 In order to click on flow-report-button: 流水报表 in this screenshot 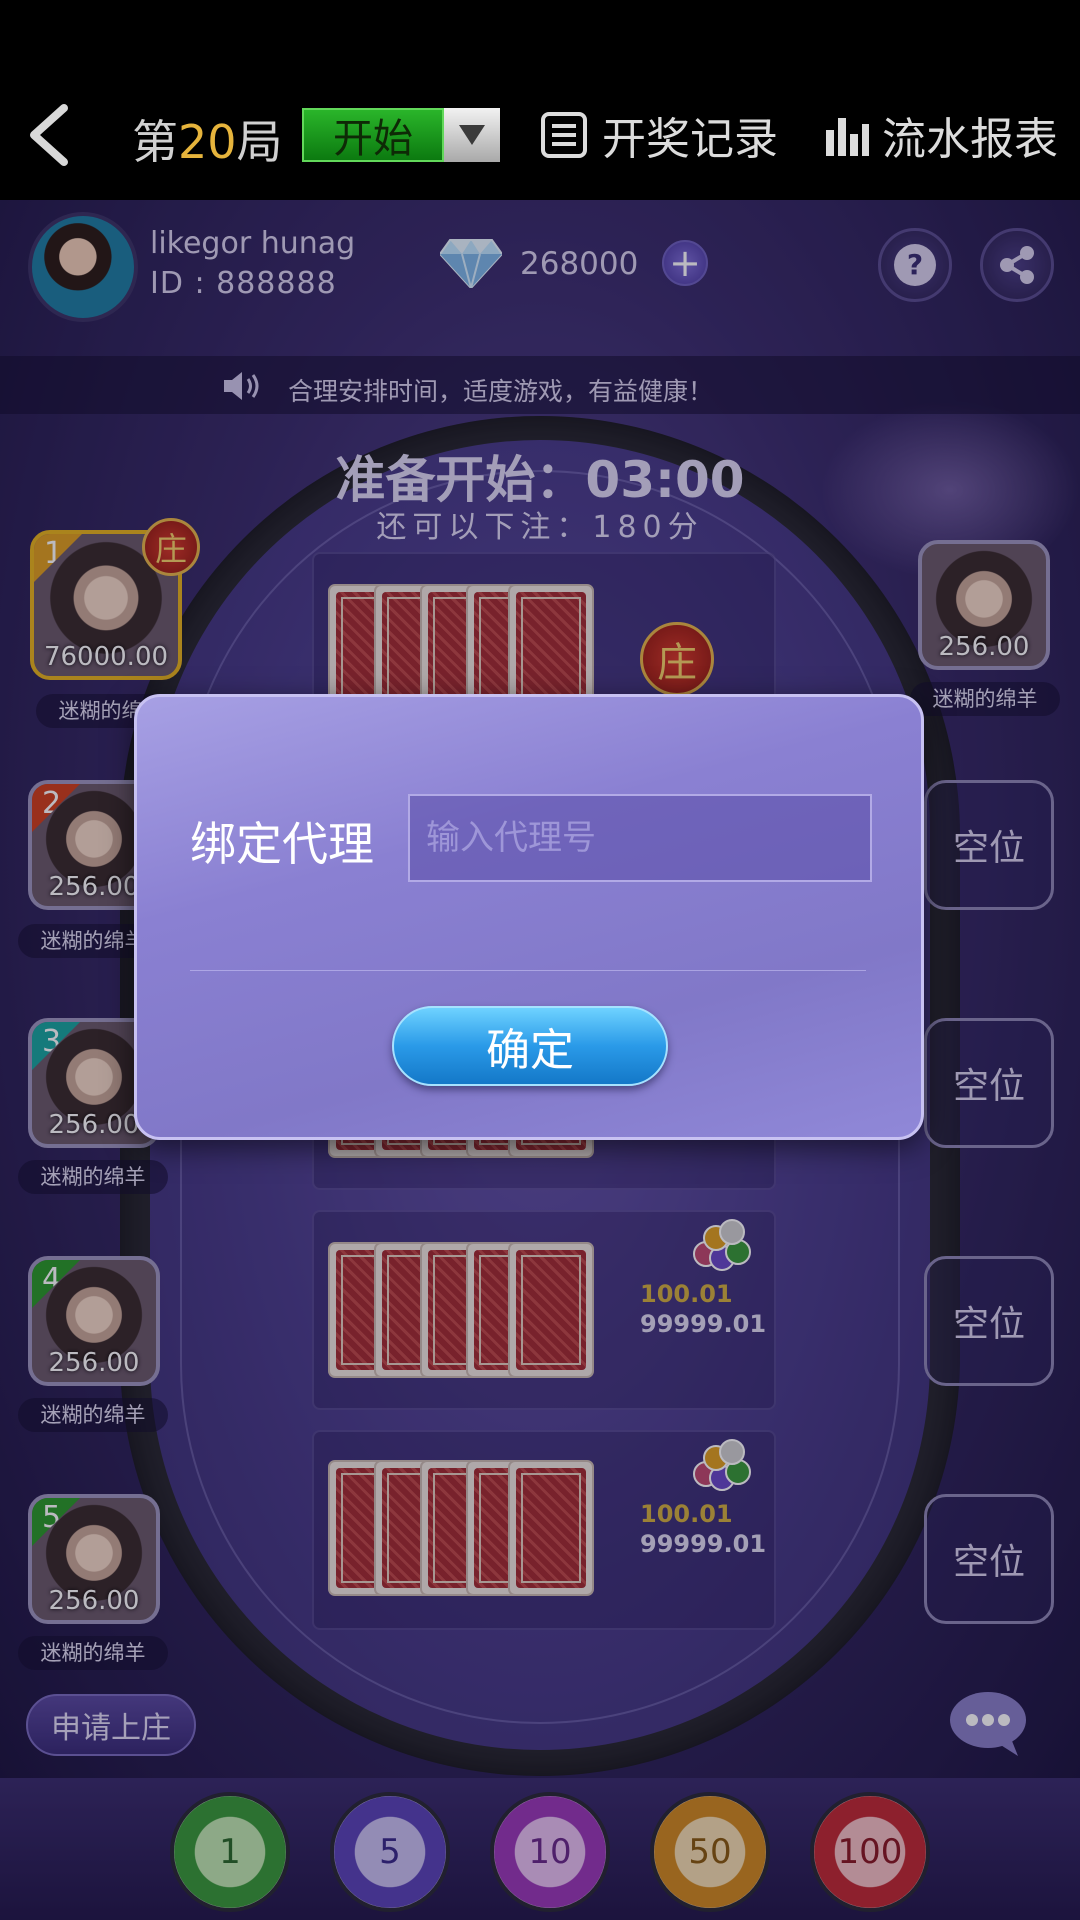, I will do `click(941, 135)`.